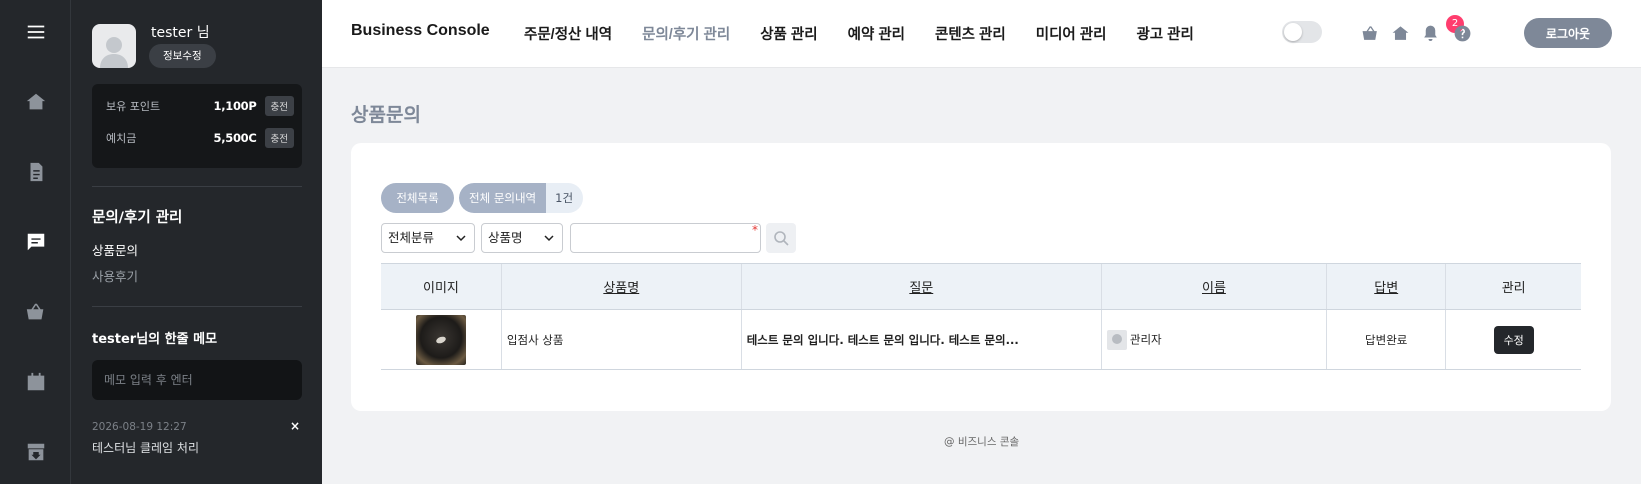 This screenshot has width=1641, height=484. I want to click on nav-contents: 콘텐츠 관리, so click(970, 33).